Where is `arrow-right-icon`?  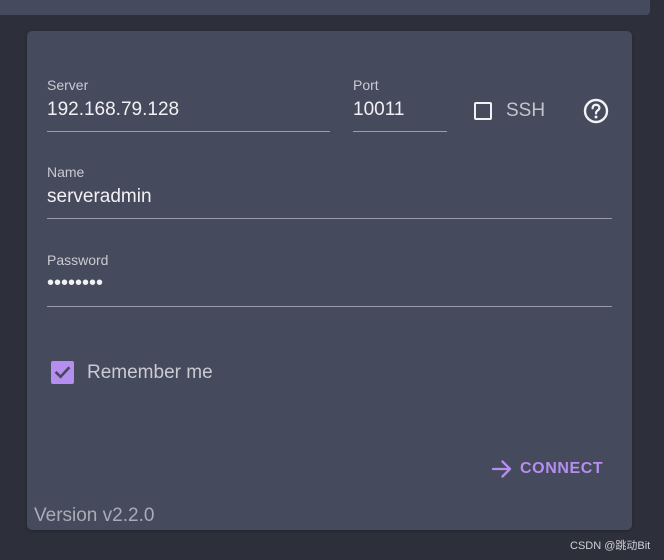
arrow-right-icon is located at coordinates (501, 469).